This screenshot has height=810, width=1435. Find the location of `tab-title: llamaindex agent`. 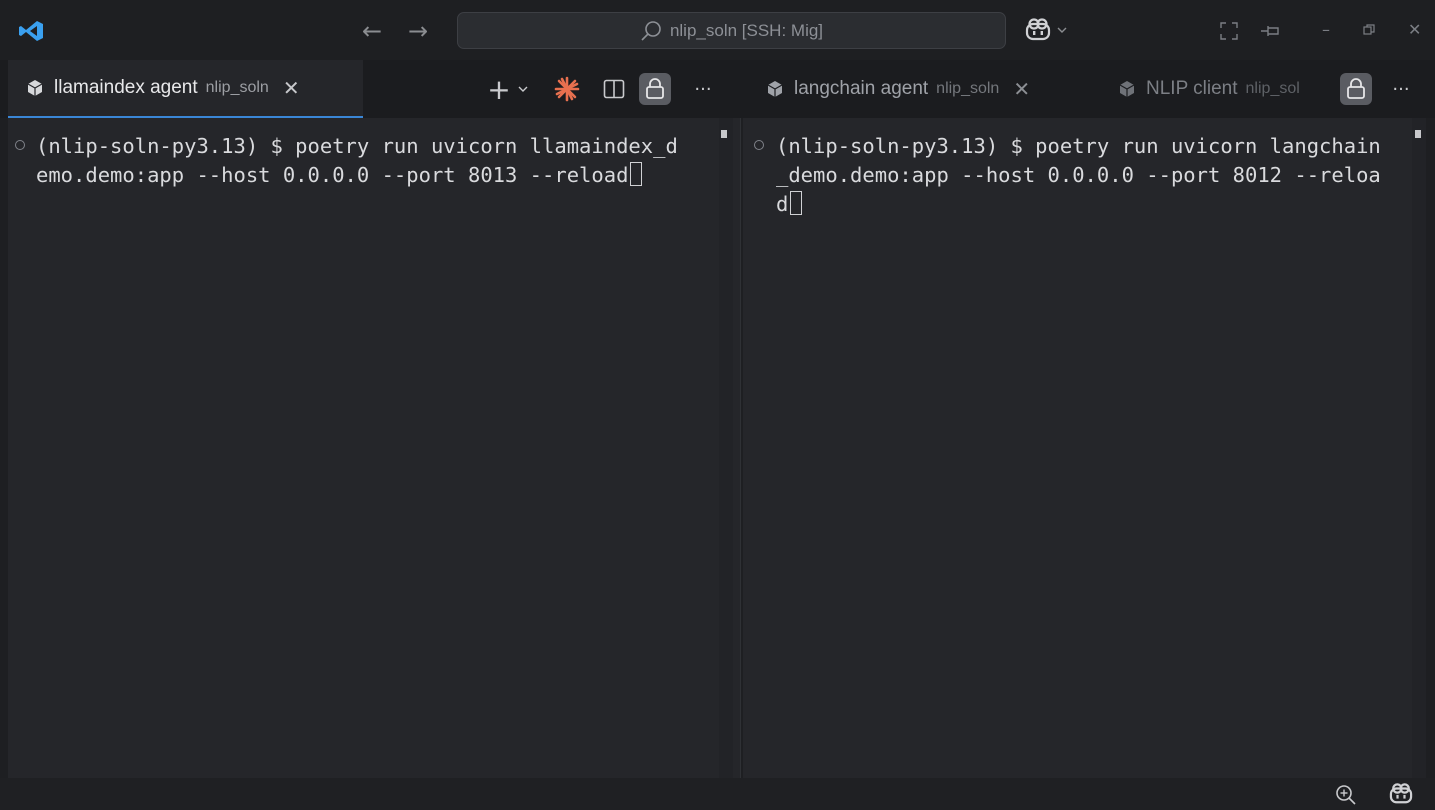

tab-title: llamaindex agent is located at coordinates (126, 87).